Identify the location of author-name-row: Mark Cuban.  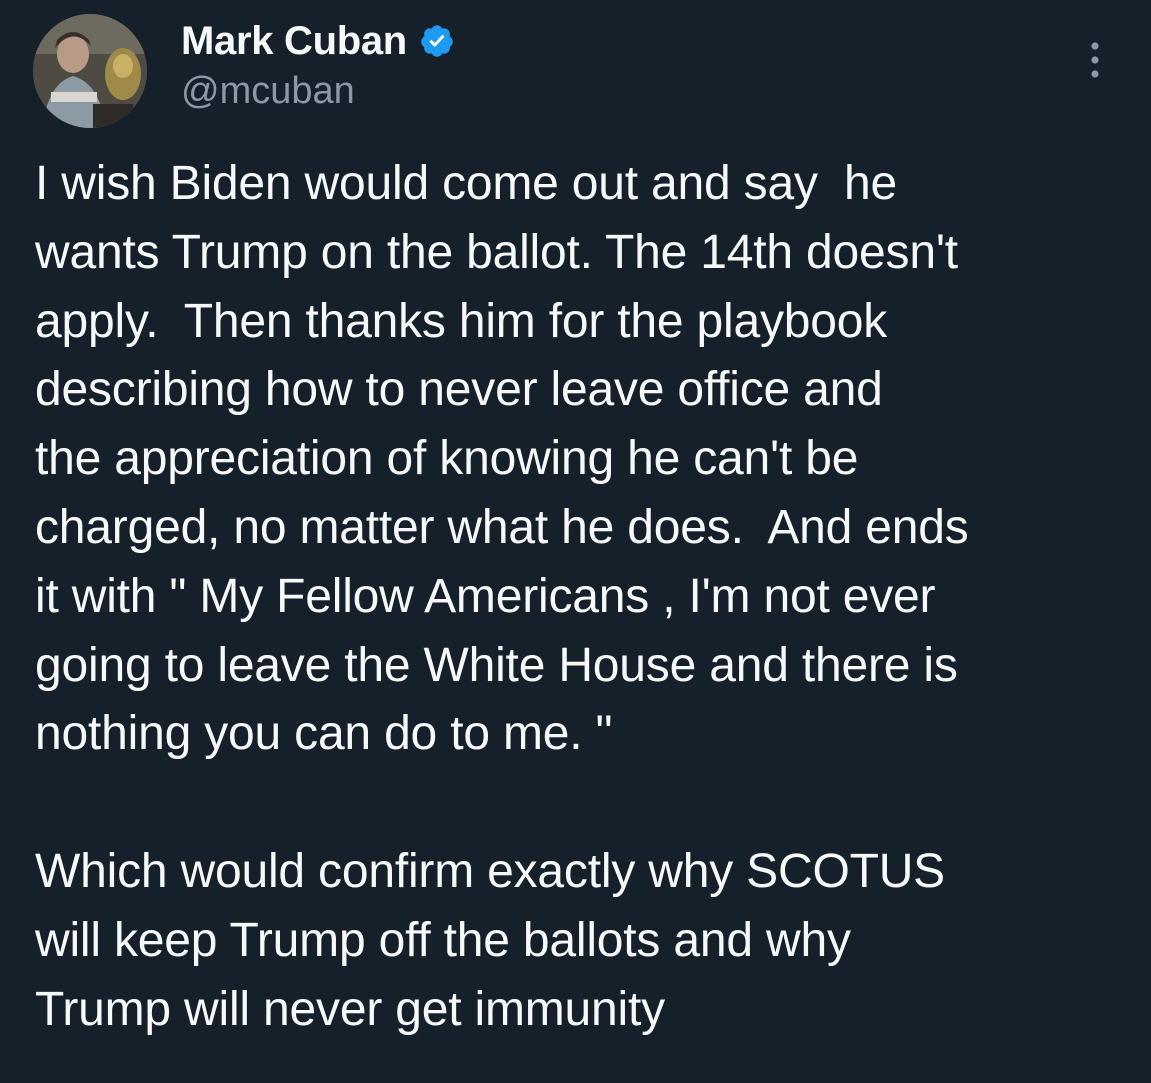
(318, 41).